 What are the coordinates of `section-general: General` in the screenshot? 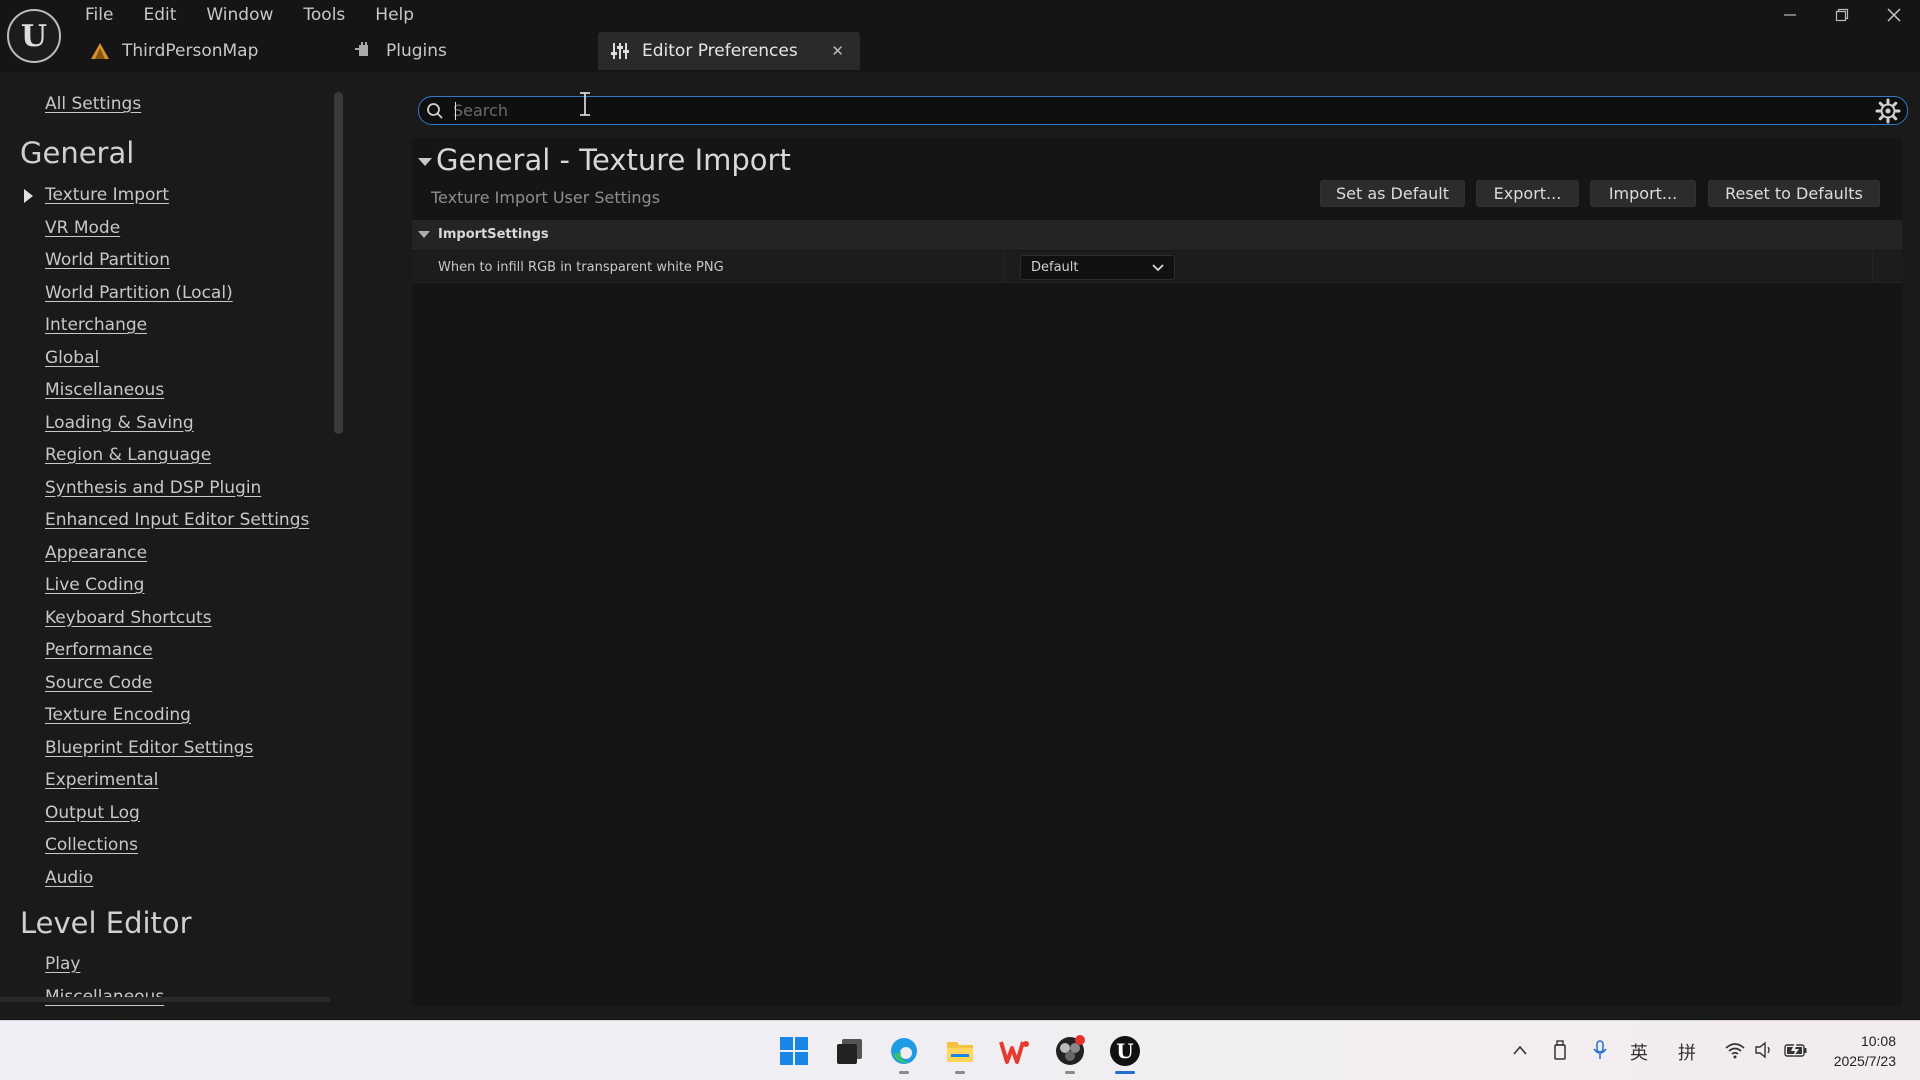 It's located at (77, 153).